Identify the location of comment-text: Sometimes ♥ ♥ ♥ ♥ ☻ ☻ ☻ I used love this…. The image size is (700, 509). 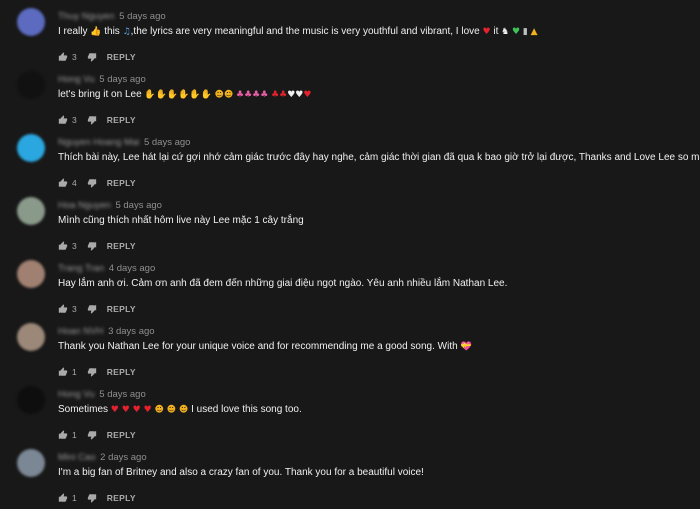
(180, 409).